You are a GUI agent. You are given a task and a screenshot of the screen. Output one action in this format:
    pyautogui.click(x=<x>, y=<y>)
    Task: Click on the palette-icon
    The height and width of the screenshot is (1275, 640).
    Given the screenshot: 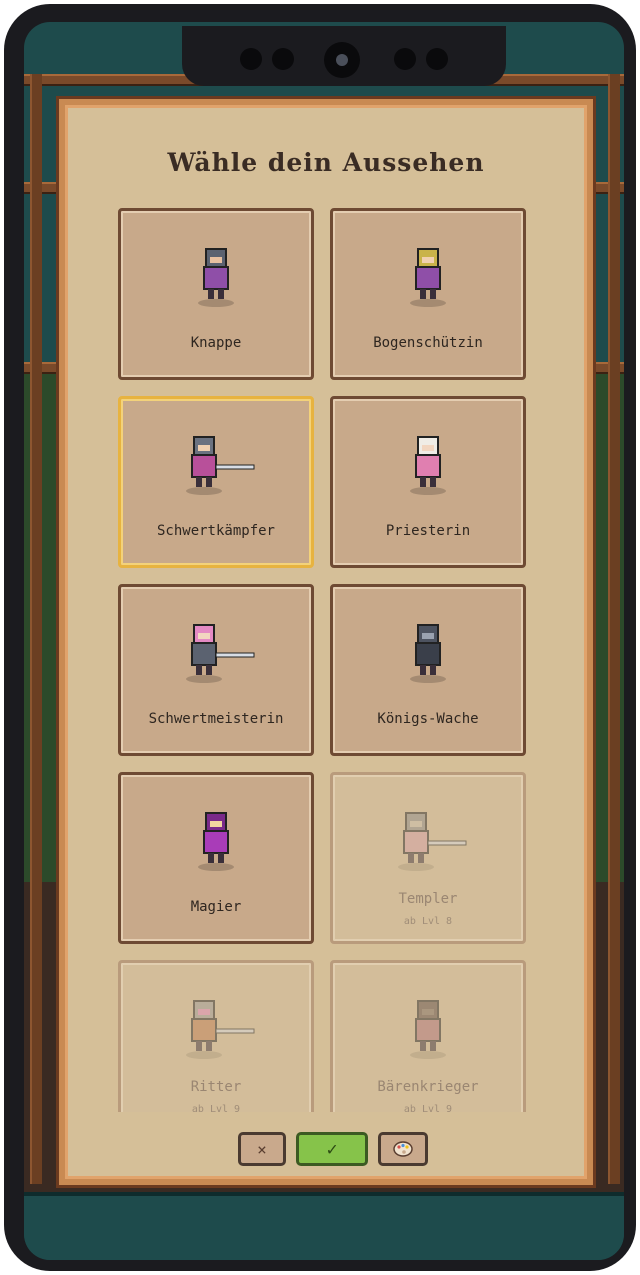 What is the action you would take?
    pyautogui.click(x=403, y=1149)
    